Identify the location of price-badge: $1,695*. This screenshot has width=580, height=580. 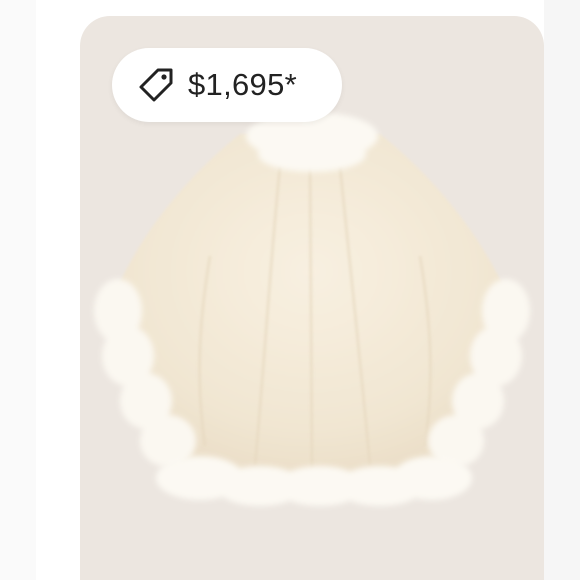
(227, 85).